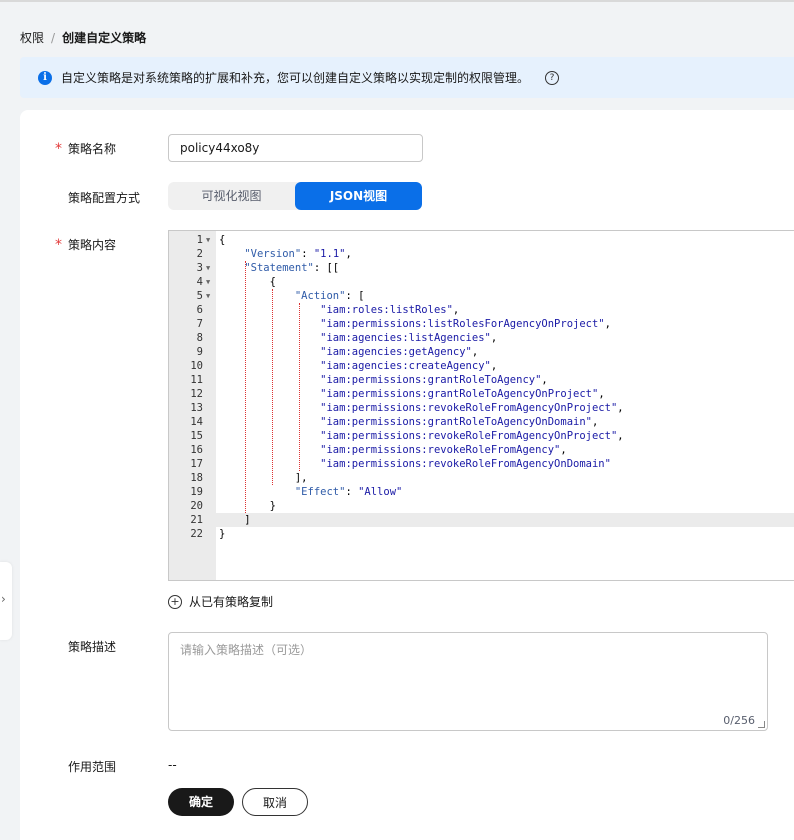  What do you see at coordinates (409, 366) in the screenshot?
I see `code-text: "iam:agencies:createAgency",` at bounding box center [409, 366].